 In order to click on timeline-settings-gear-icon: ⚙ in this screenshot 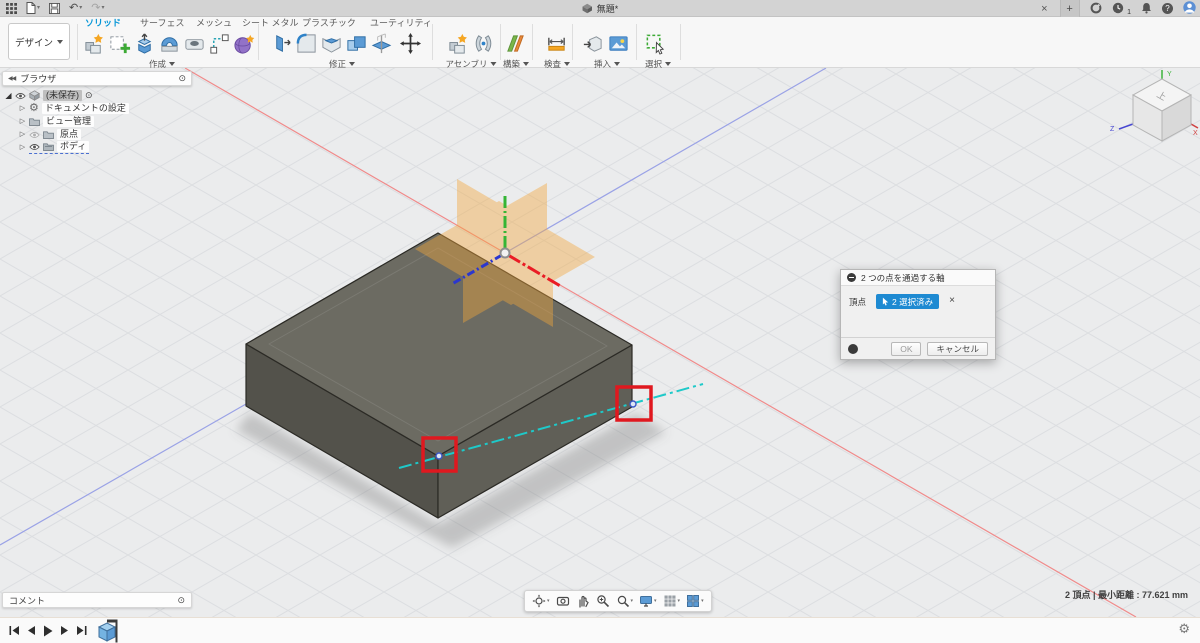, I will do `click(1184, 628)`.